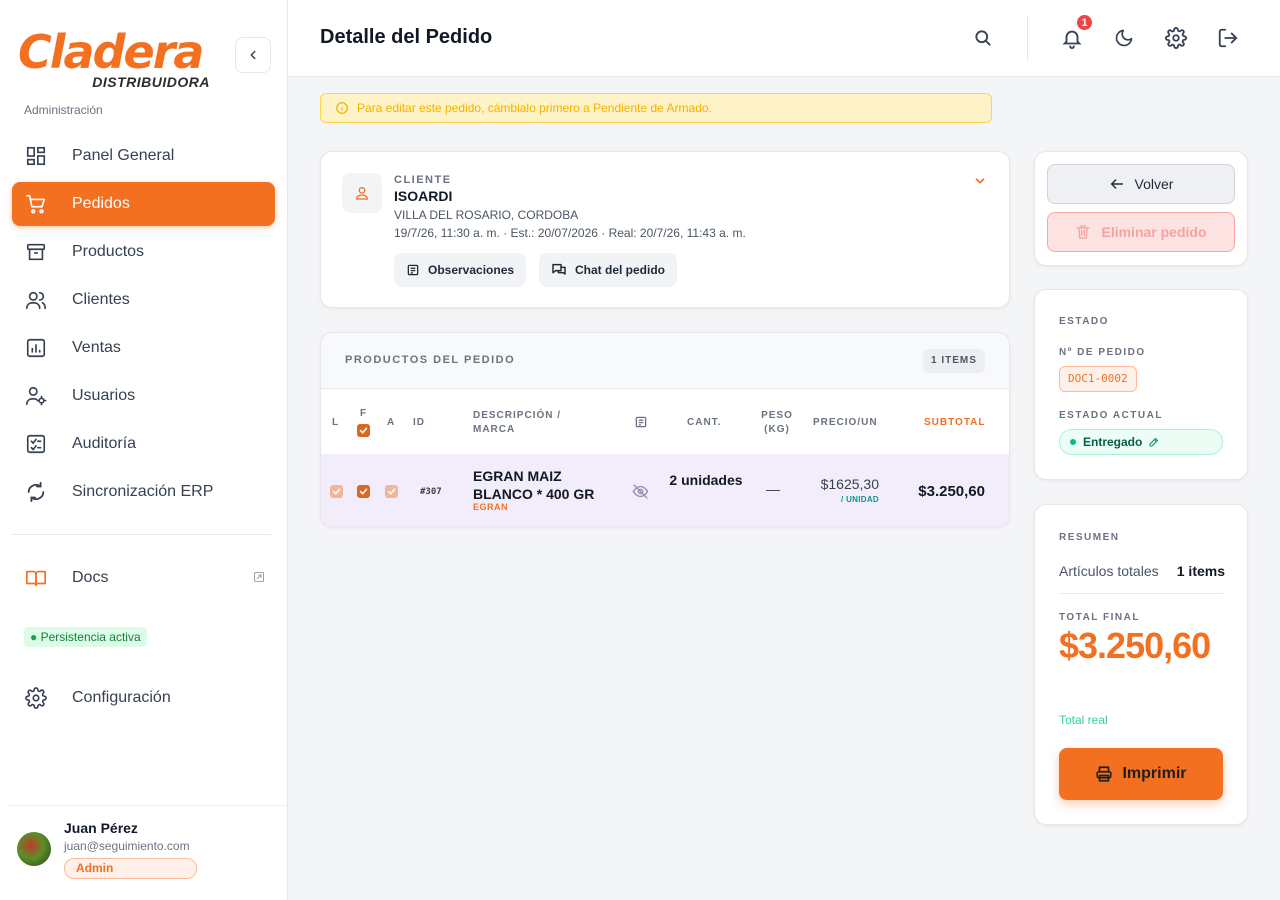  Describe the element at coordinates (143, 396) in the screenshot. I see `sidebar-item-usuarios: Usuarios` at that location.